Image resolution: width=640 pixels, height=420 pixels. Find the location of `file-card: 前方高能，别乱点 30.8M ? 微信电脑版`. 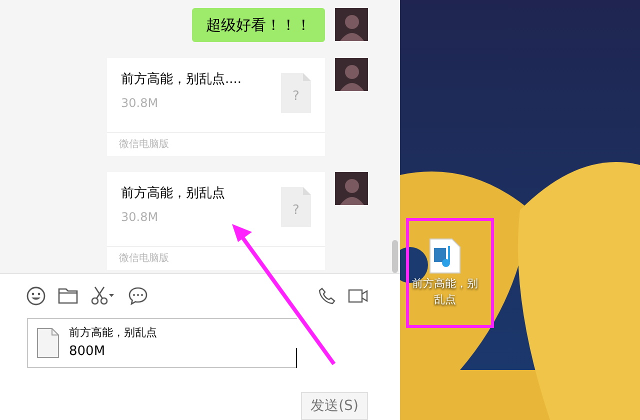

file-card: 前方高能，别乱点 30.8M ? 微信电脑版 is located at coordinates (216, 221).